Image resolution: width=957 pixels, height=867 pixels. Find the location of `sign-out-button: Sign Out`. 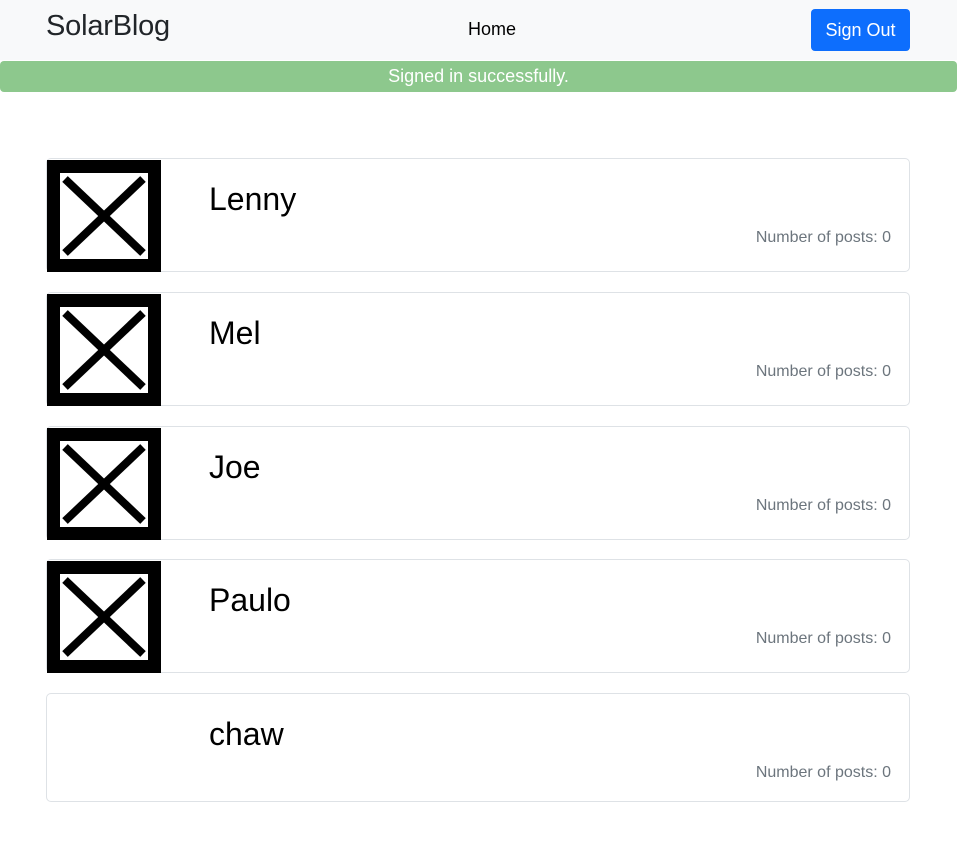

sign-out-button: Sign Out is located at coordinates (860, 30).